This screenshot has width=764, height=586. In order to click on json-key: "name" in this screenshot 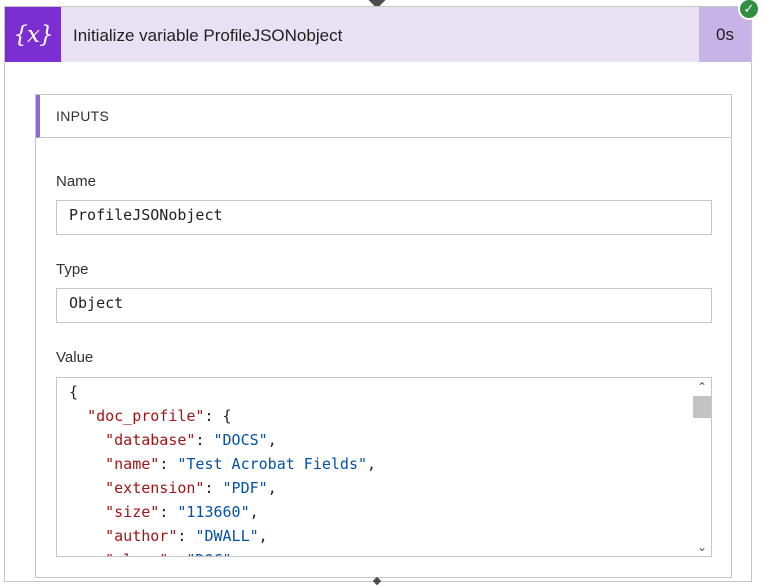, I will do `click(132, 464)`.